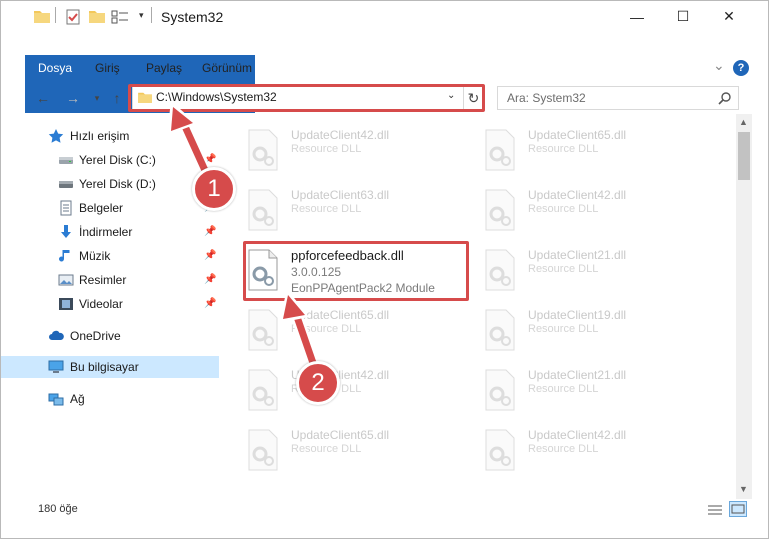 The height and width of the screenshot is (540, 769). Describe the element at coordinates (214, 189) in the screenshot. I see `callout-badge-1: 1` at that location.